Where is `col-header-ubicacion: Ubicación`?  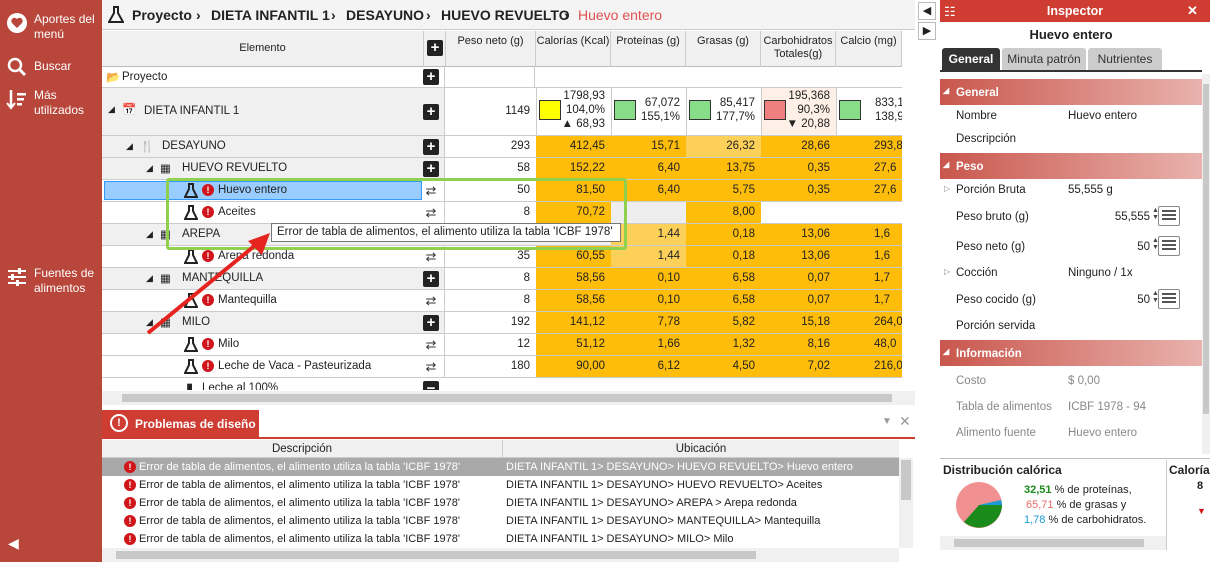
col-header-ubicacion: Ubicación is located at coordinates (701, 449).